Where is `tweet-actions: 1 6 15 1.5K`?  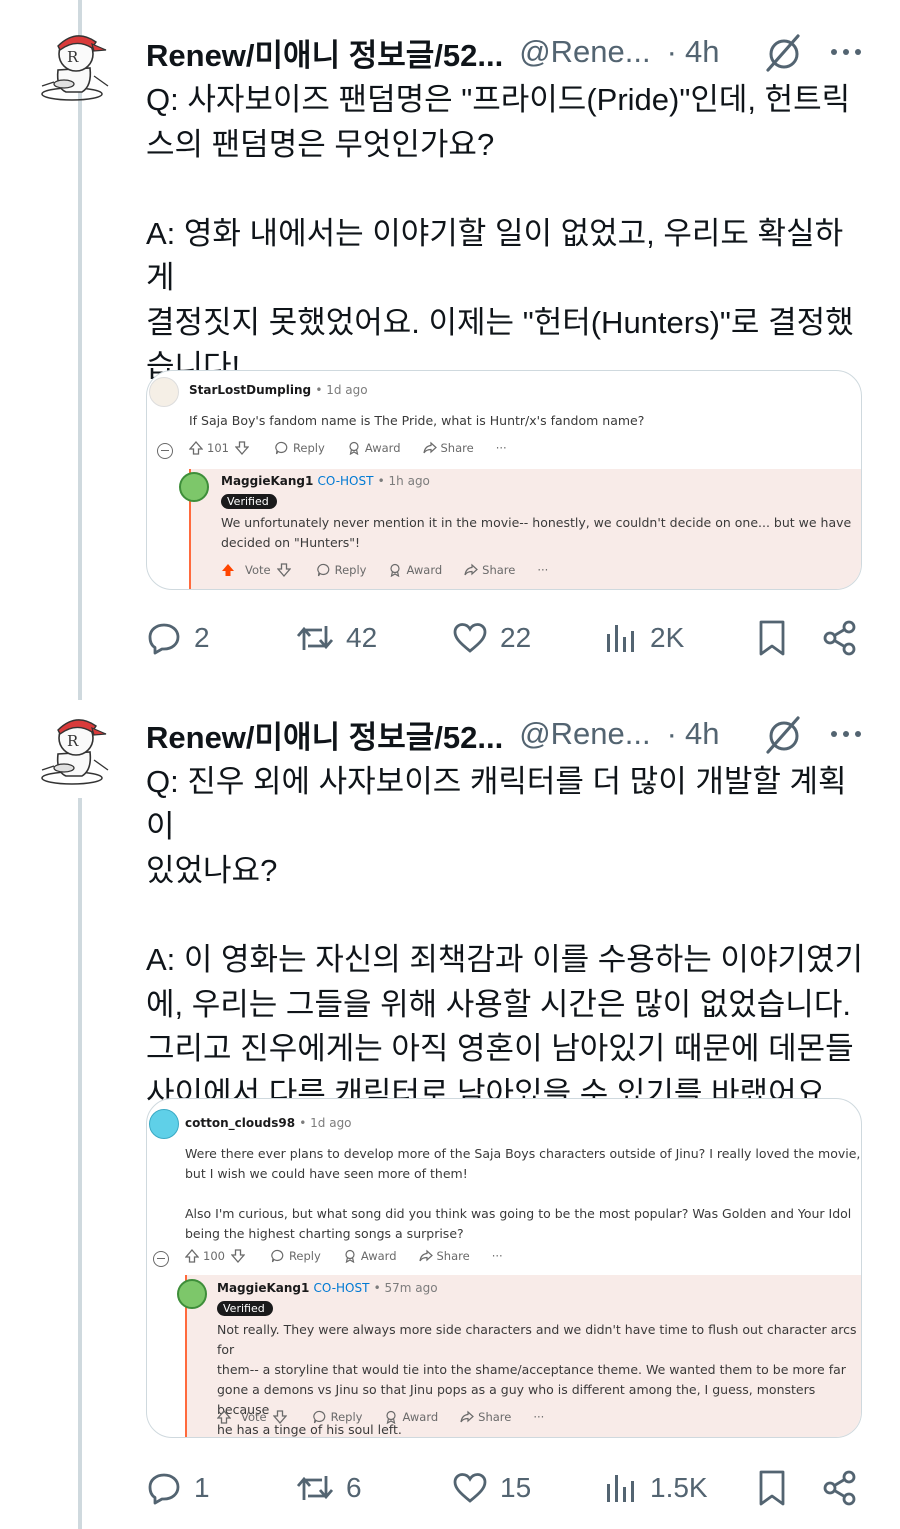
tweet-actions: 1 6 15 1.5K is located at coordinates (504, 1488).